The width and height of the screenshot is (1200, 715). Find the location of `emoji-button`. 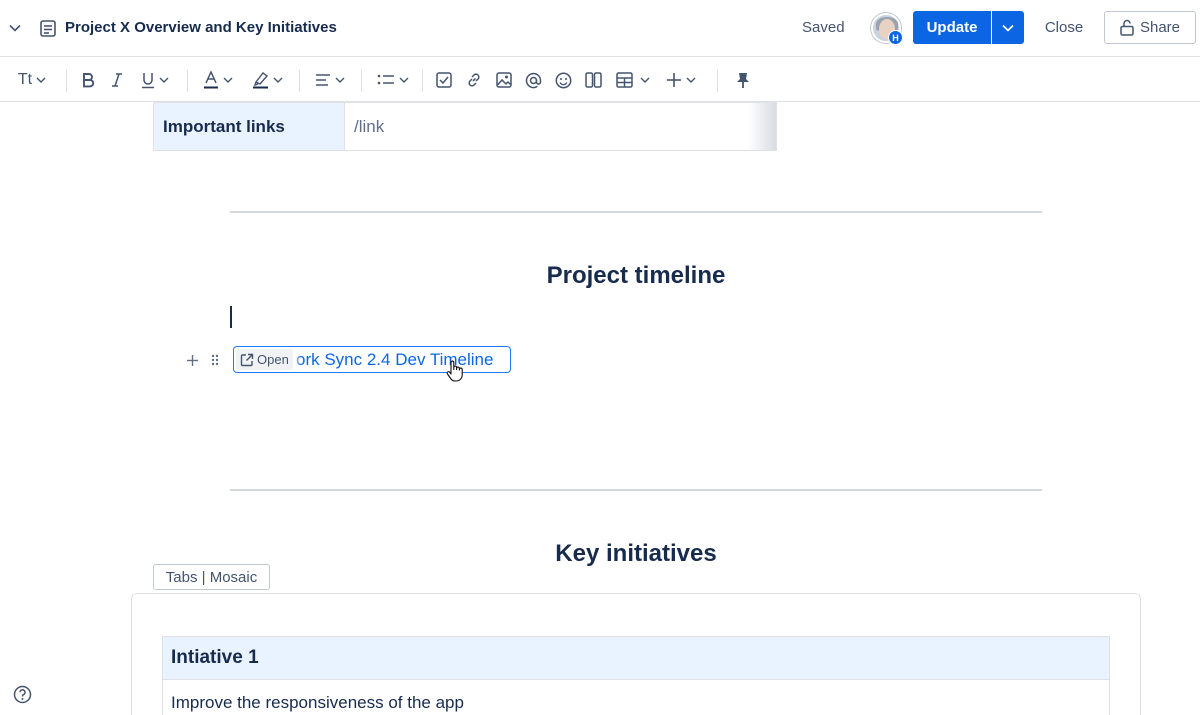

emoji-button is located at coordinates (563, 80).